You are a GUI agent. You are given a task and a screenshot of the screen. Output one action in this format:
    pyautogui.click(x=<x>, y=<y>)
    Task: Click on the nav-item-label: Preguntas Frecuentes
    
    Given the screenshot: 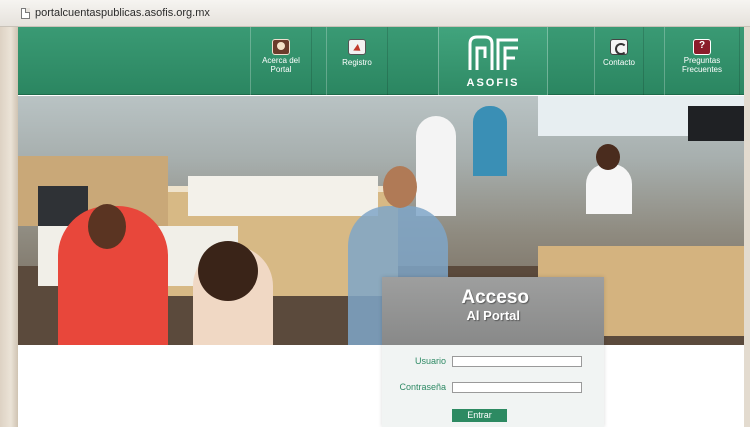 What is the action you would take?
    pyautogui.click(x=702, y=65)
    